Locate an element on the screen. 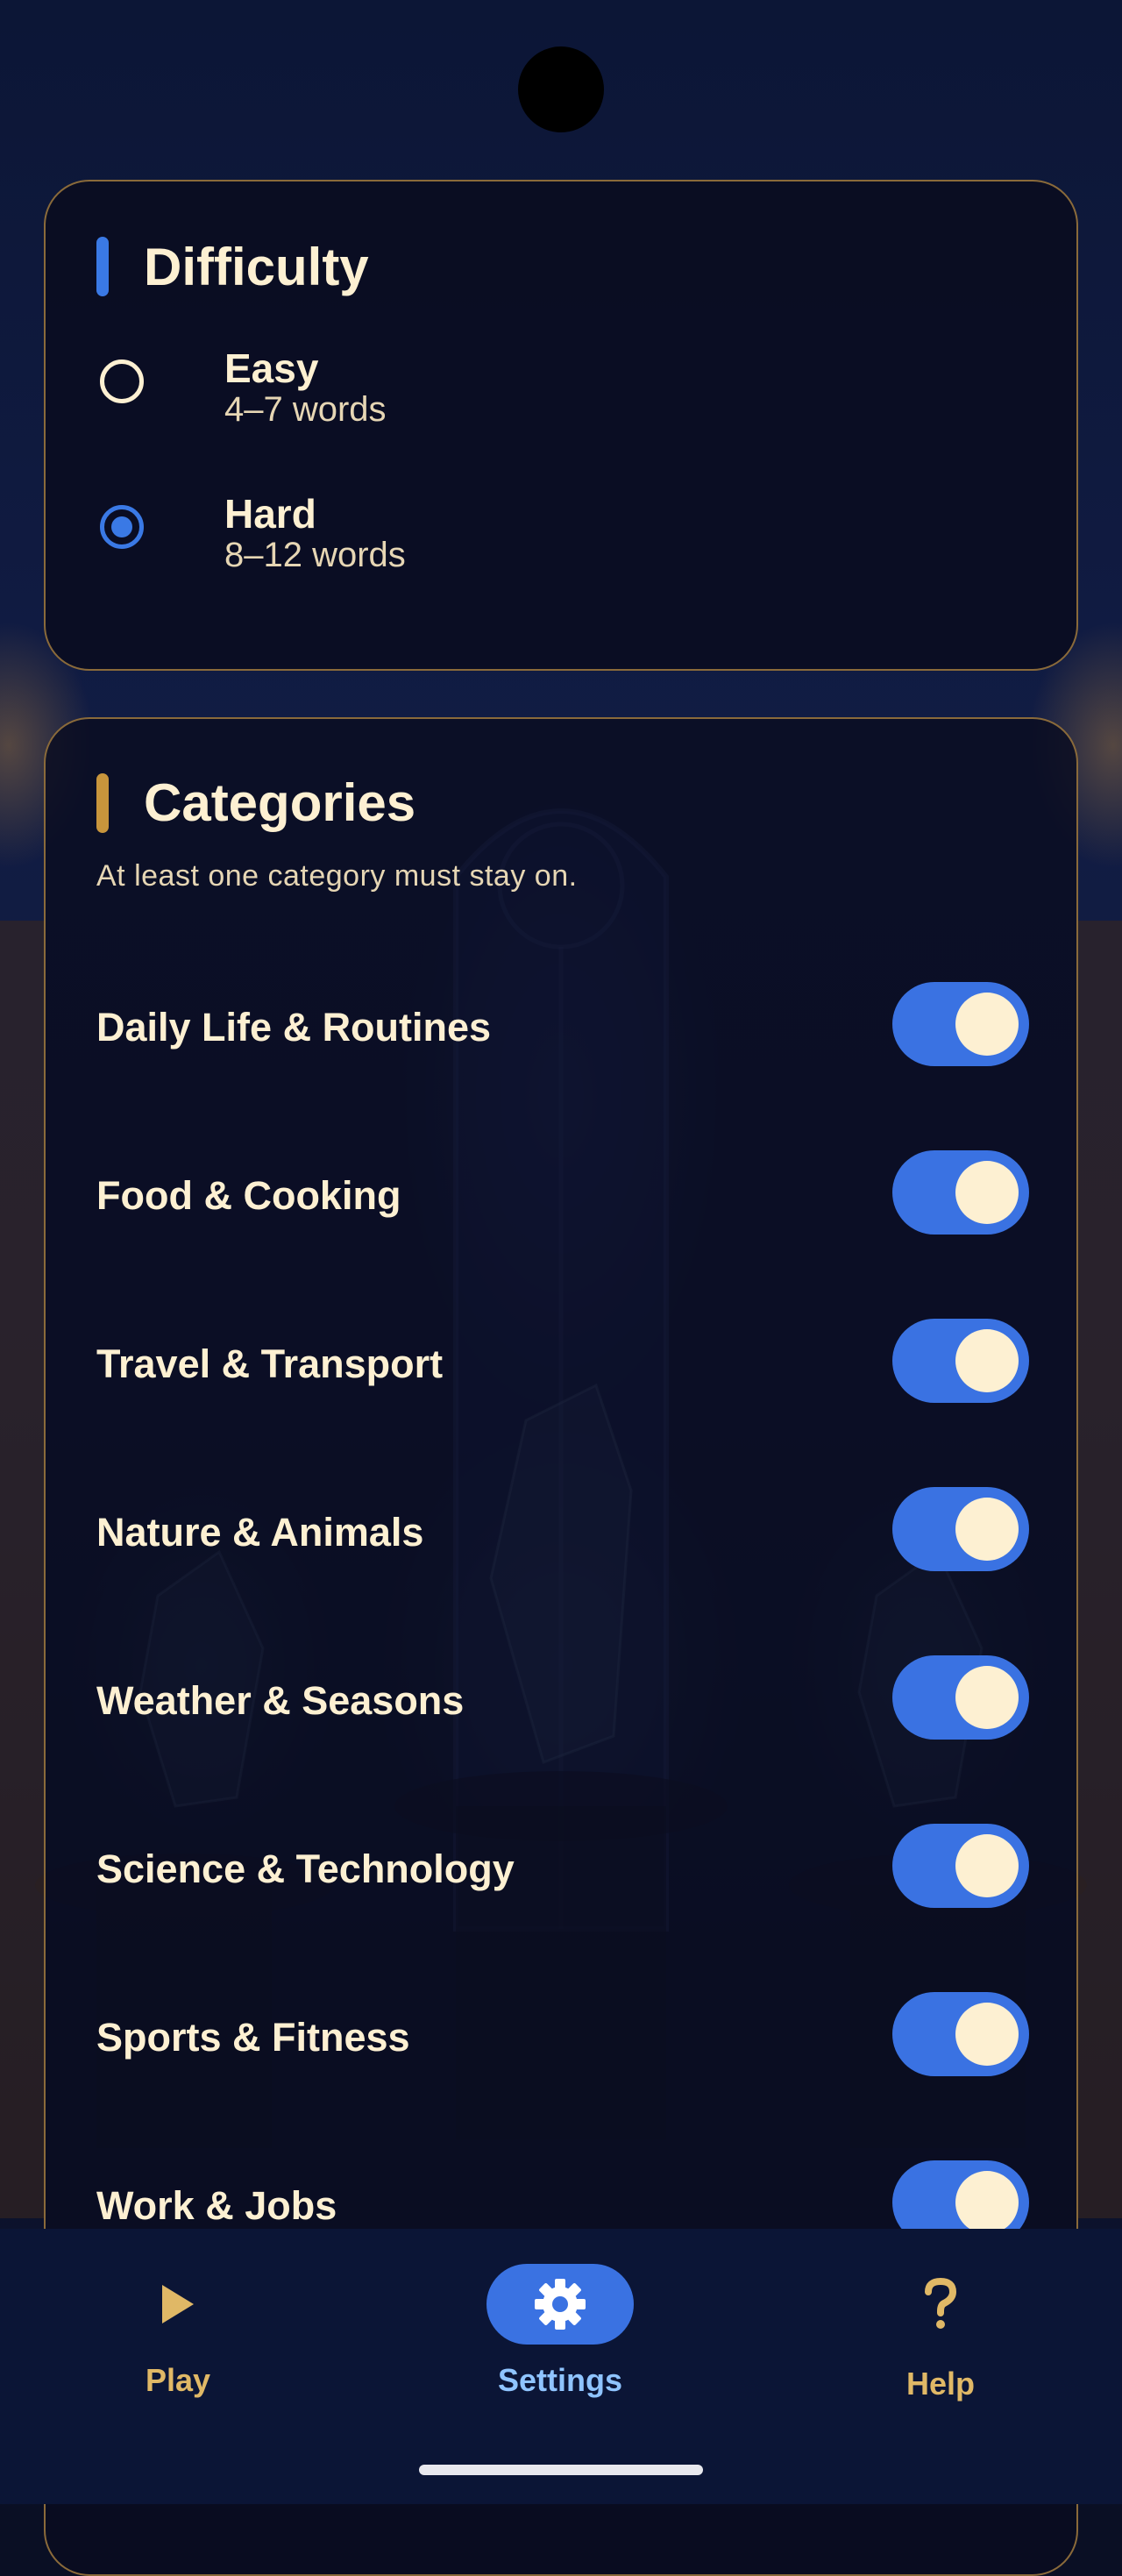  category-label: Science & Technology is located at coordinates (306, 1869).